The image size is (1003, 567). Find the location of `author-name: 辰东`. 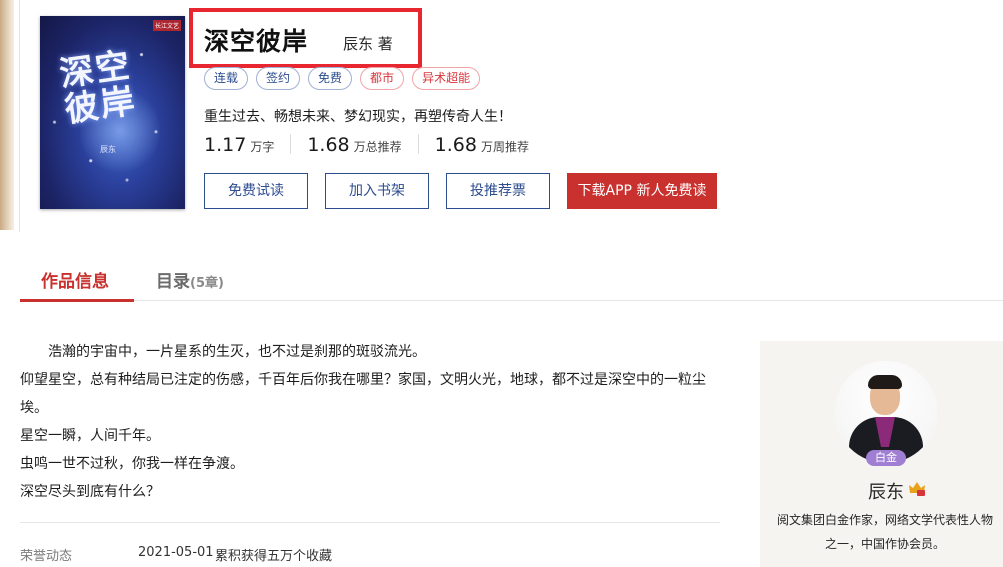

author-name: 辰东 is located at coordinates (886, 491).